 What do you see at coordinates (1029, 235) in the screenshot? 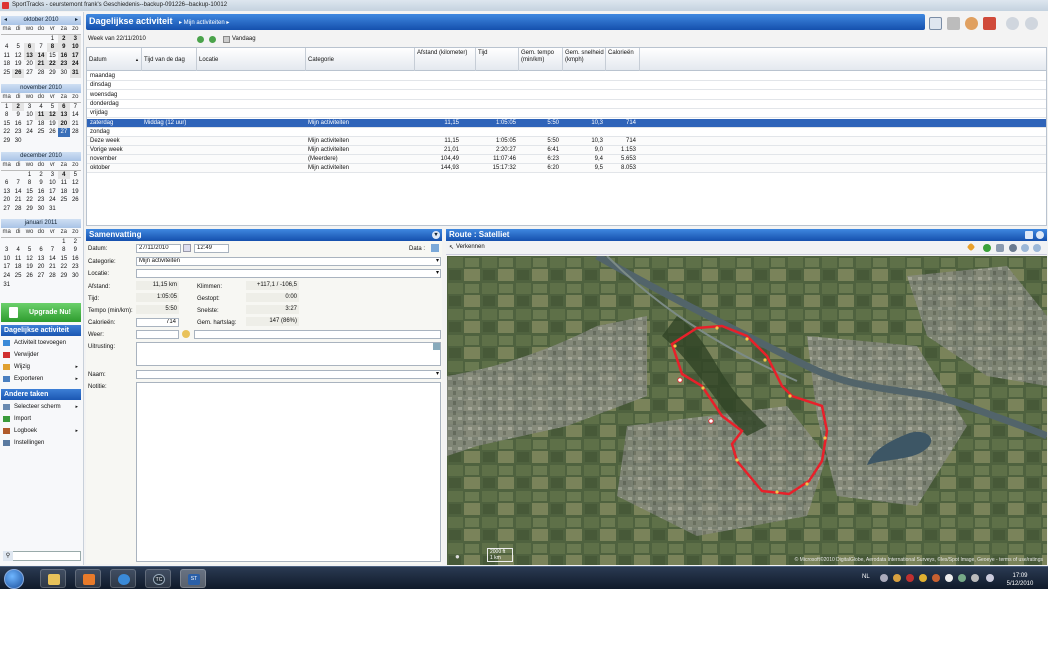
I see `map-options-icon` at bounding box center [1029, 235].